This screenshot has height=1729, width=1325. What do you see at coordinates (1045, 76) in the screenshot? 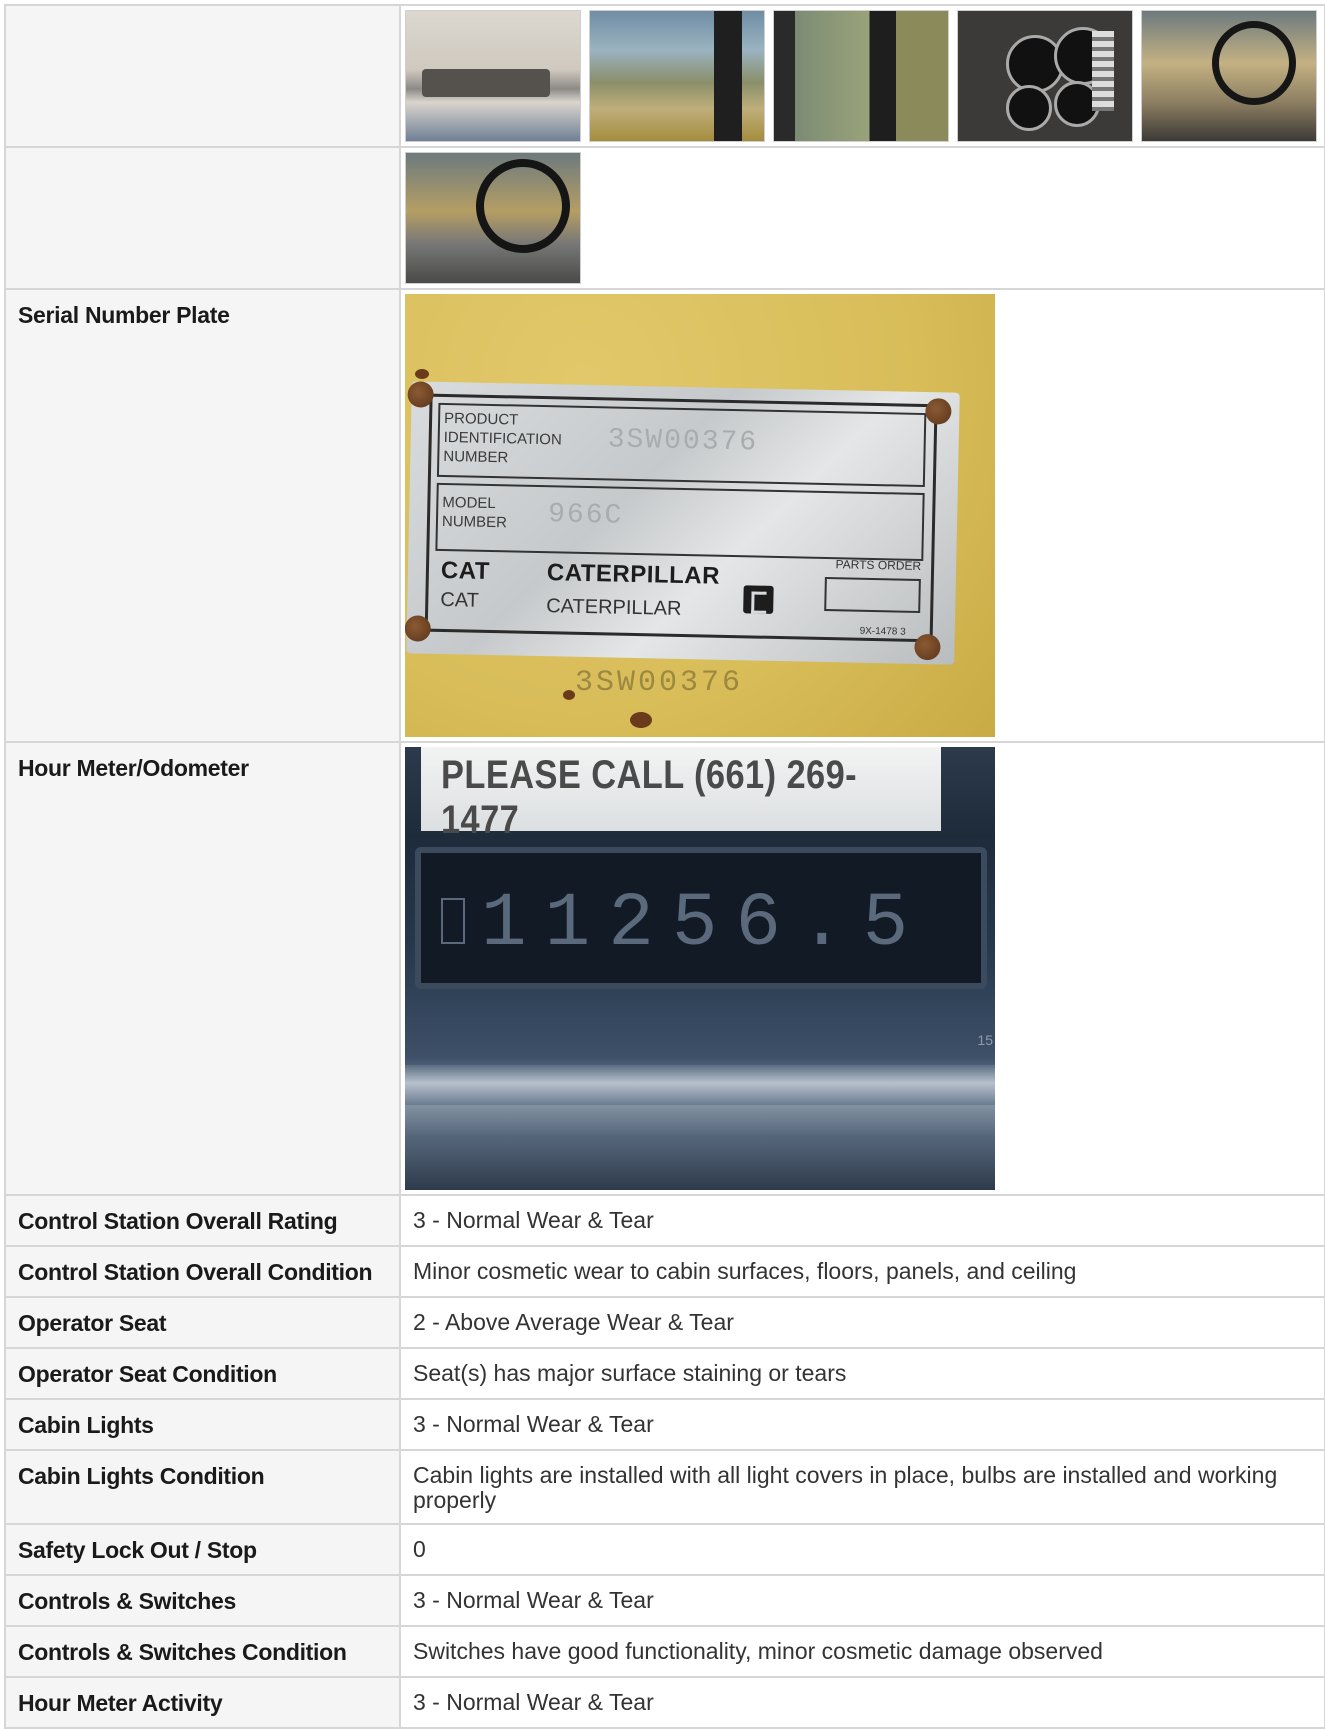
I see `gauge-cluster-thumbnail` at bounding box center [1045, 76].